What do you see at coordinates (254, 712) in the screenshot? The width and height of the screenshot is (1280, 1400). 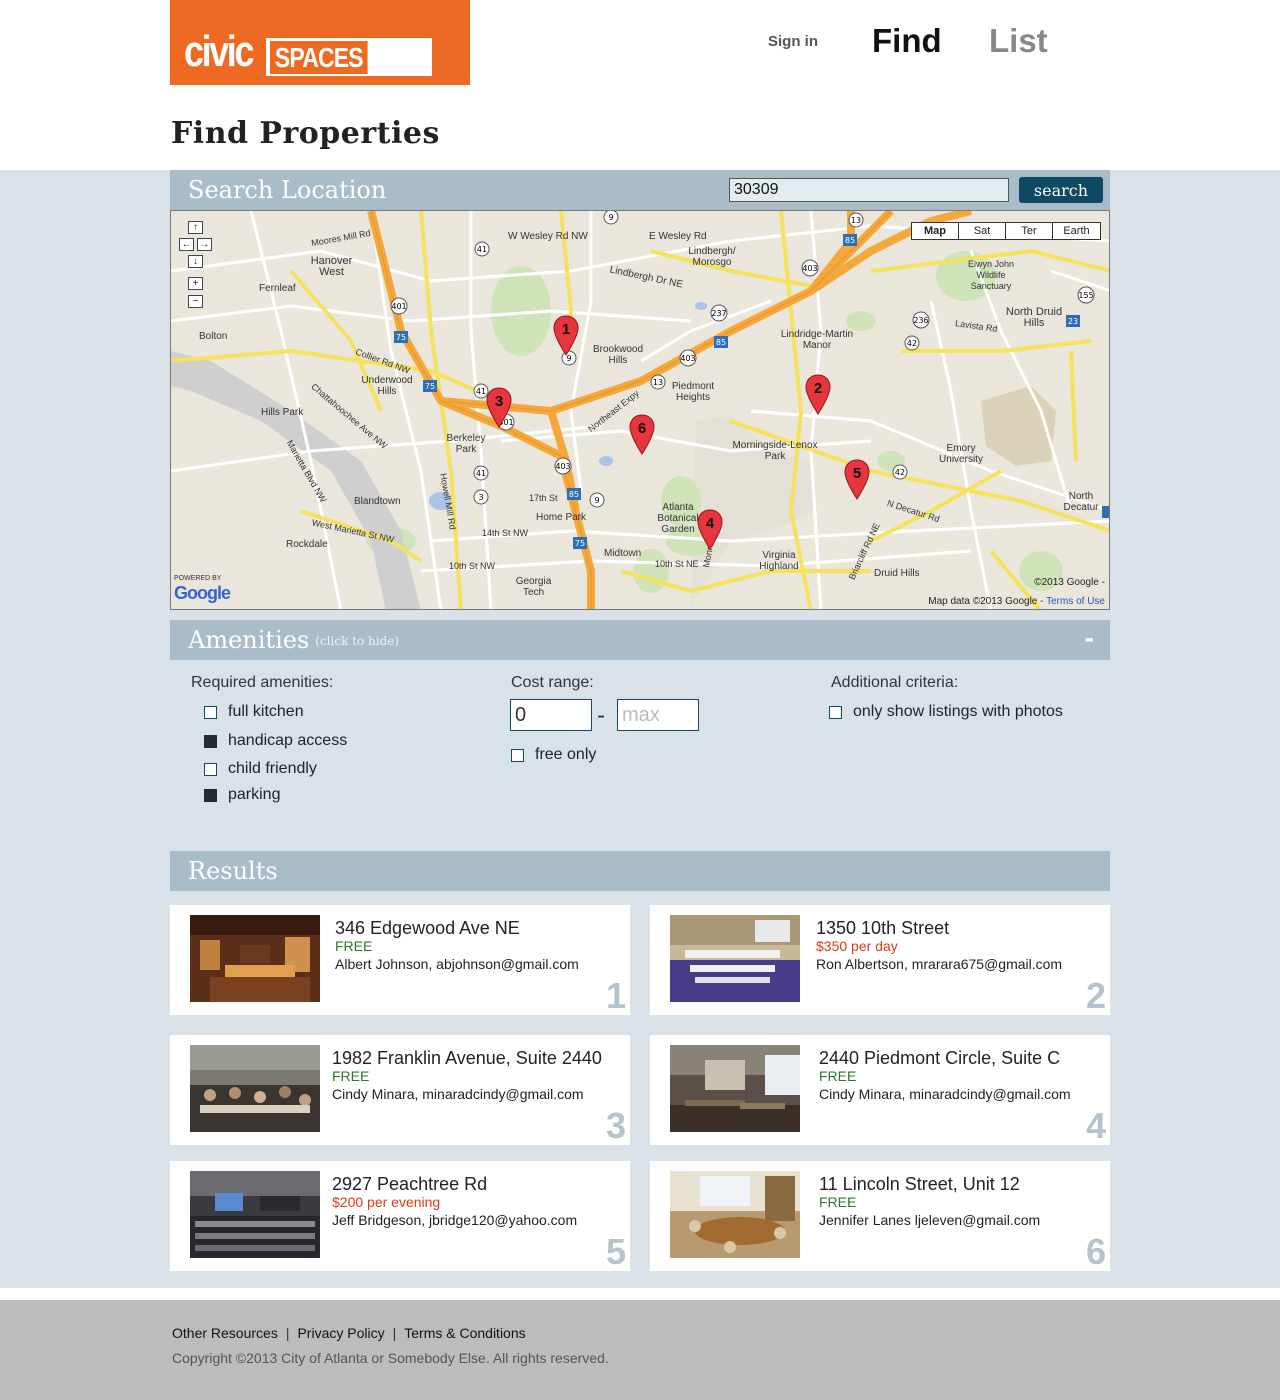 I see `amenity-full-kitchen: full kitchen` at bounding box center [254, 712].